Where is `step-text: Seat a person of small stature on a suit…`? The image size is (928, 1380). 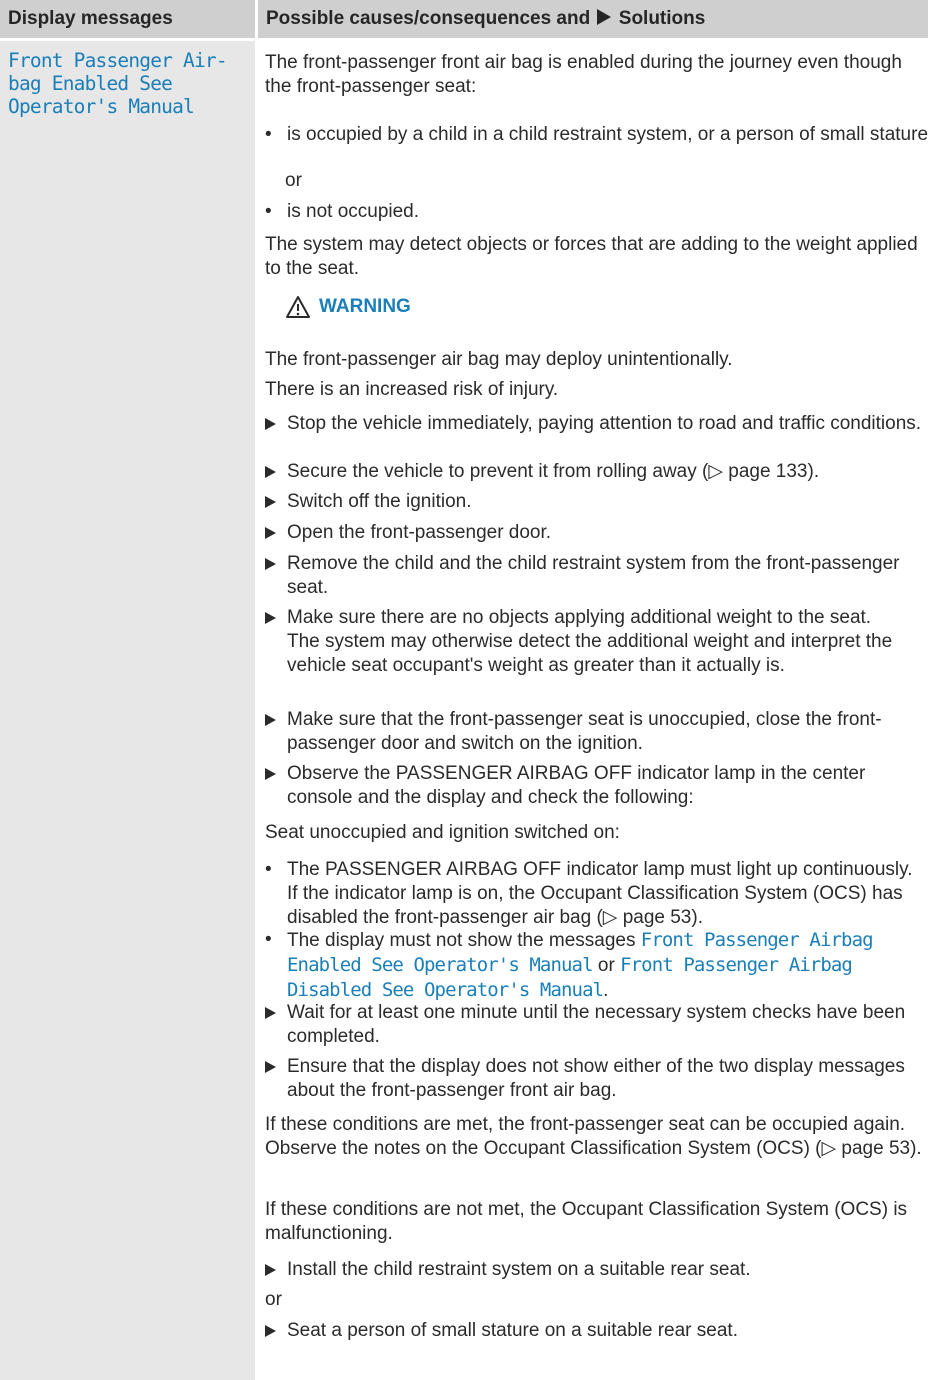 step-text: Seat a person of small stature on a suit… is located at coordinates (512, 1330).